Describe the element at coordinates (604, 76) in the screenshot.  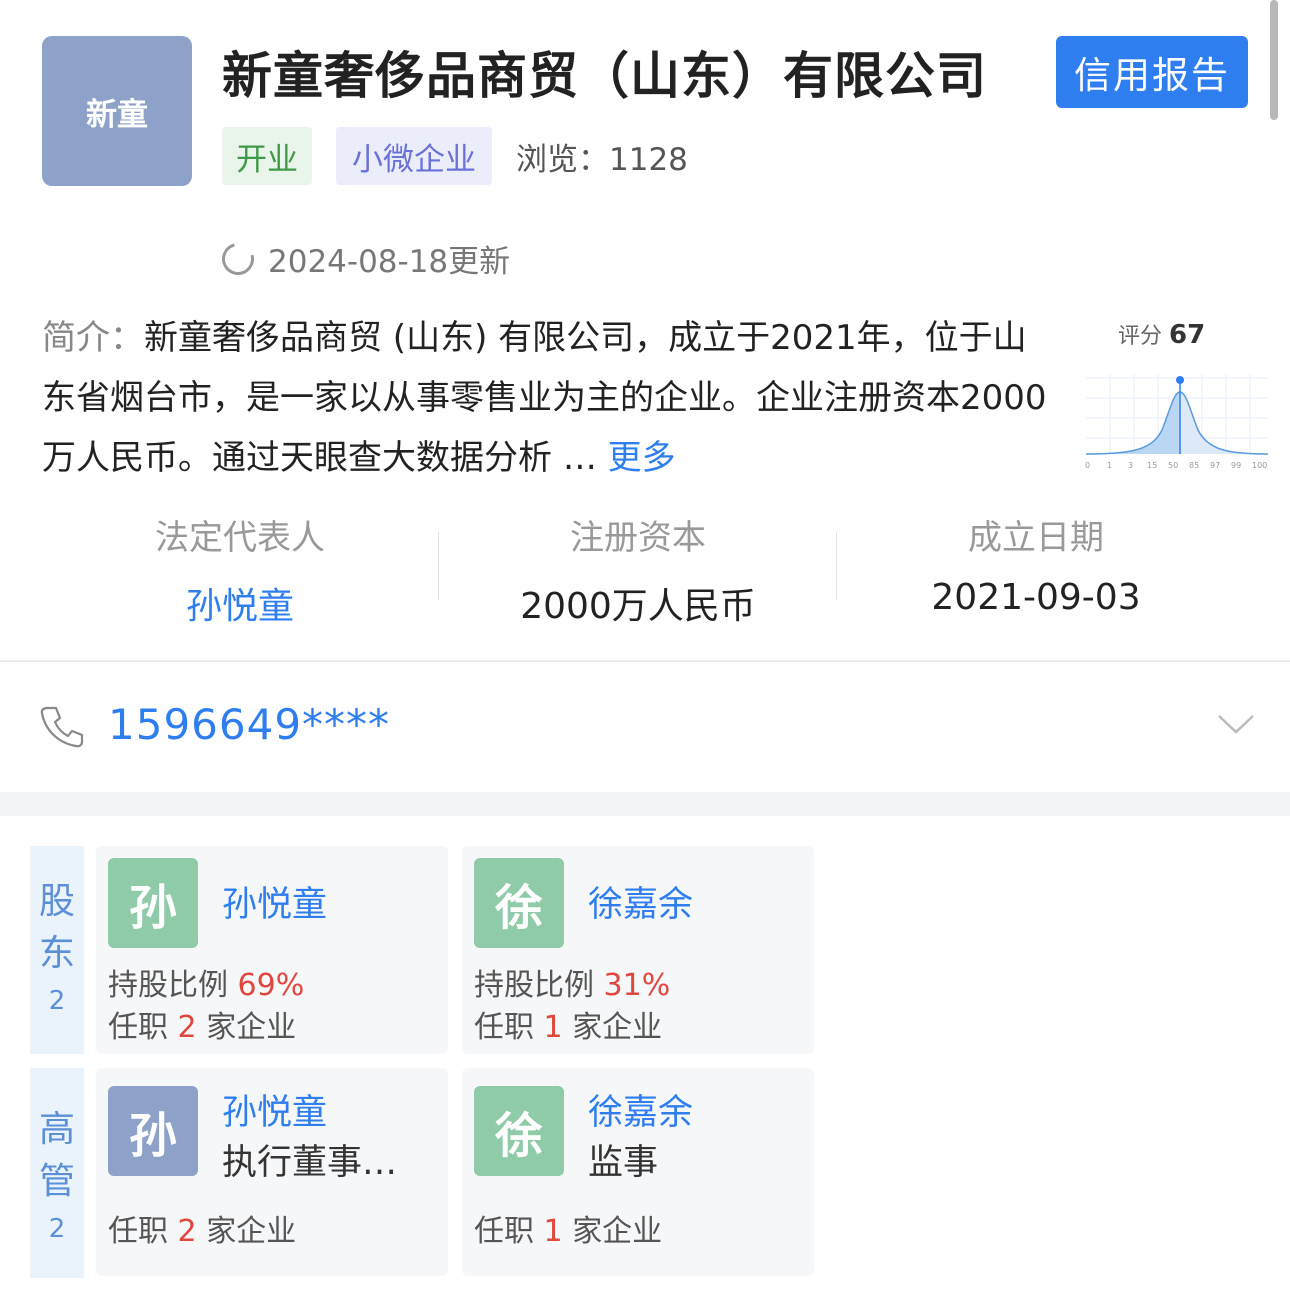
I see `company-name: 新童奢侈品商贸（山东）有限公司` at that location.